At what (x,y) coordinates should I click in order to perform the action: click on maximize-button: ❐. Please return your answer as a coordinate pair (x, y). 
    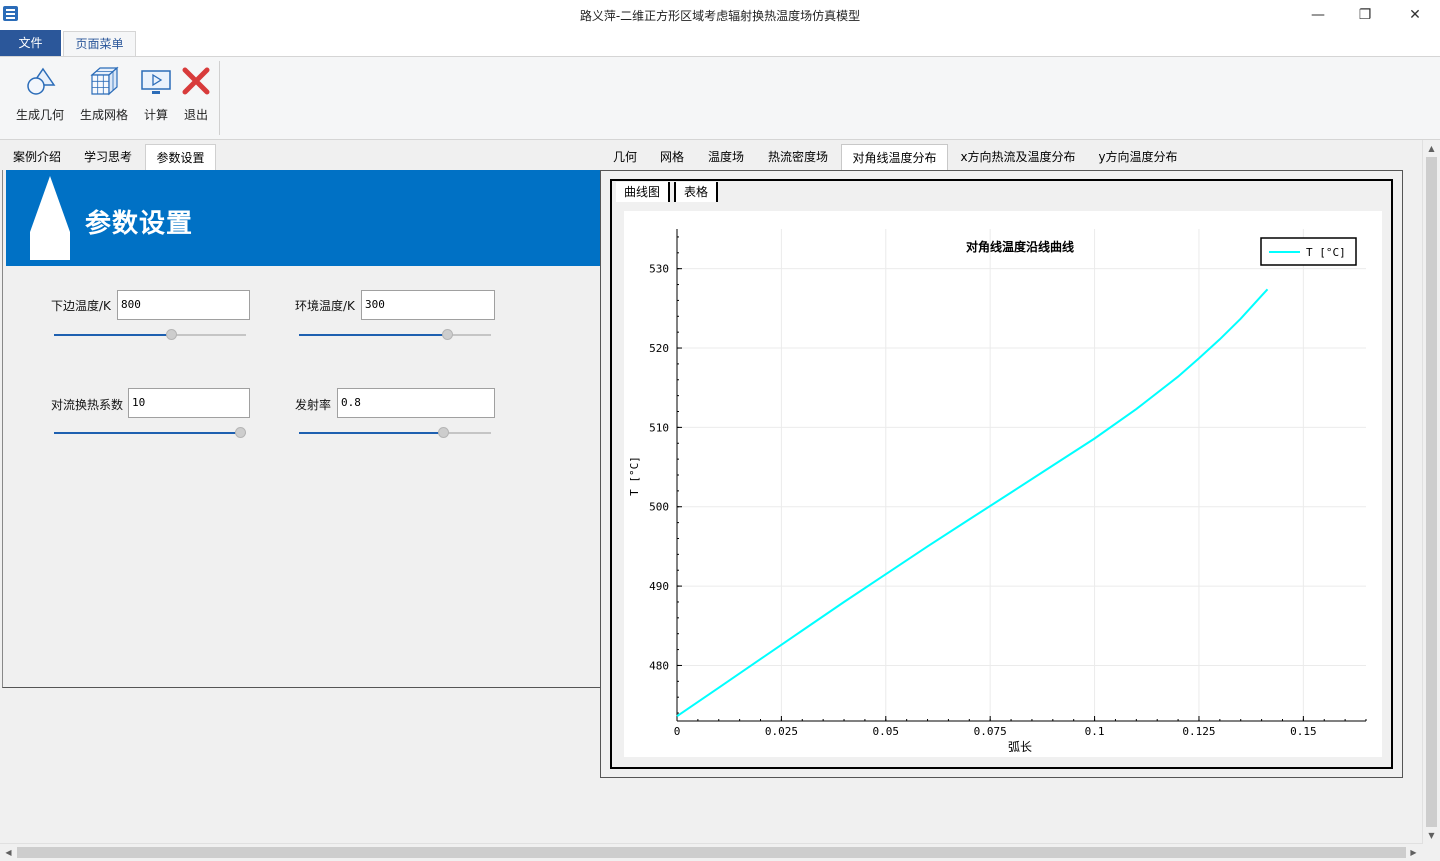
    Looking at the image, I should click on (1365, 15).